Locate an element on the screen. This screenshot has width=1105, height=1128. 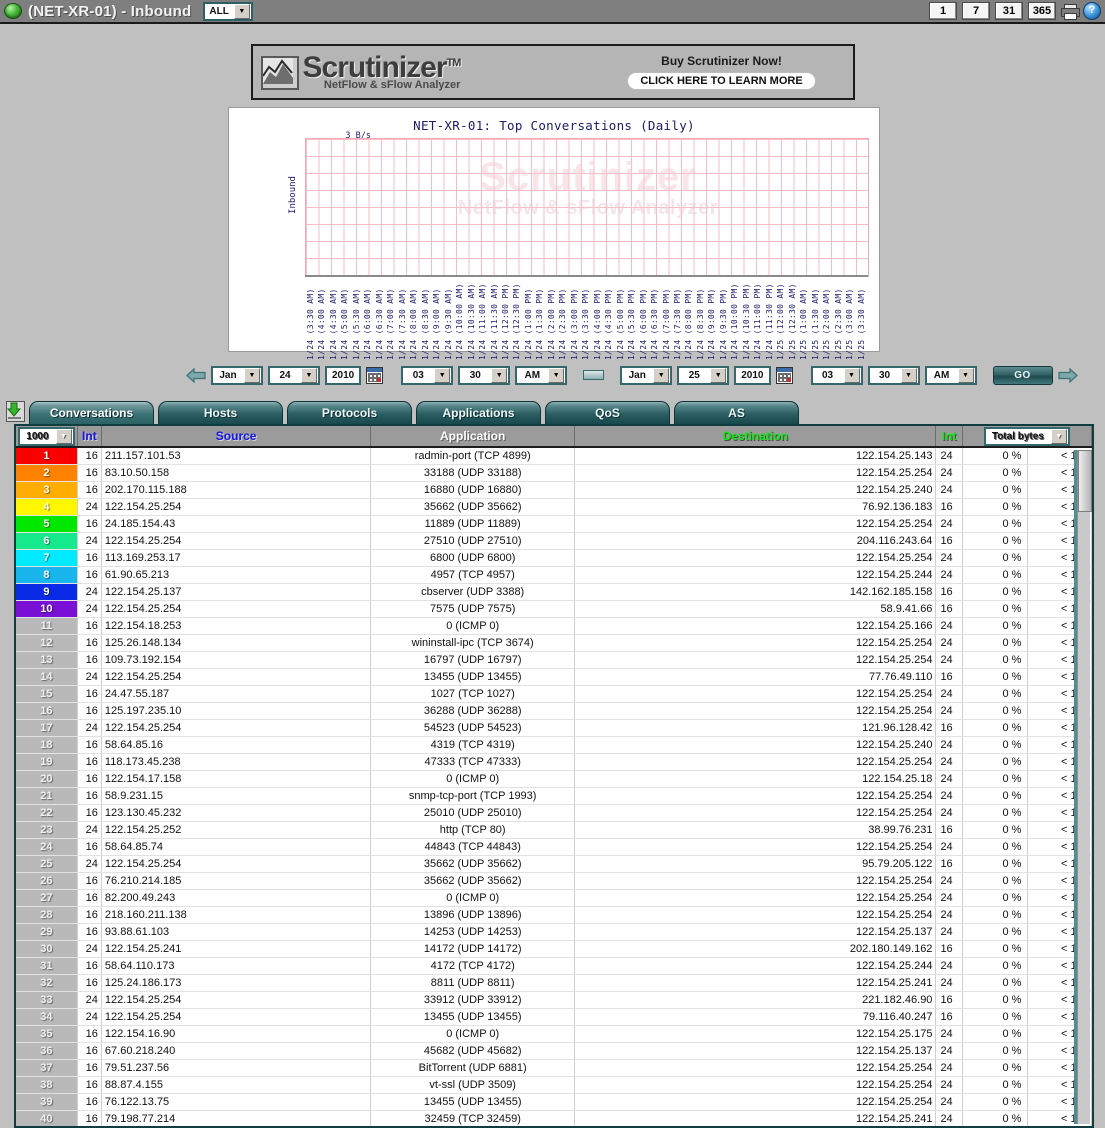
row-limit-header: 1000 ▼ is located at coordinates (46, 436).